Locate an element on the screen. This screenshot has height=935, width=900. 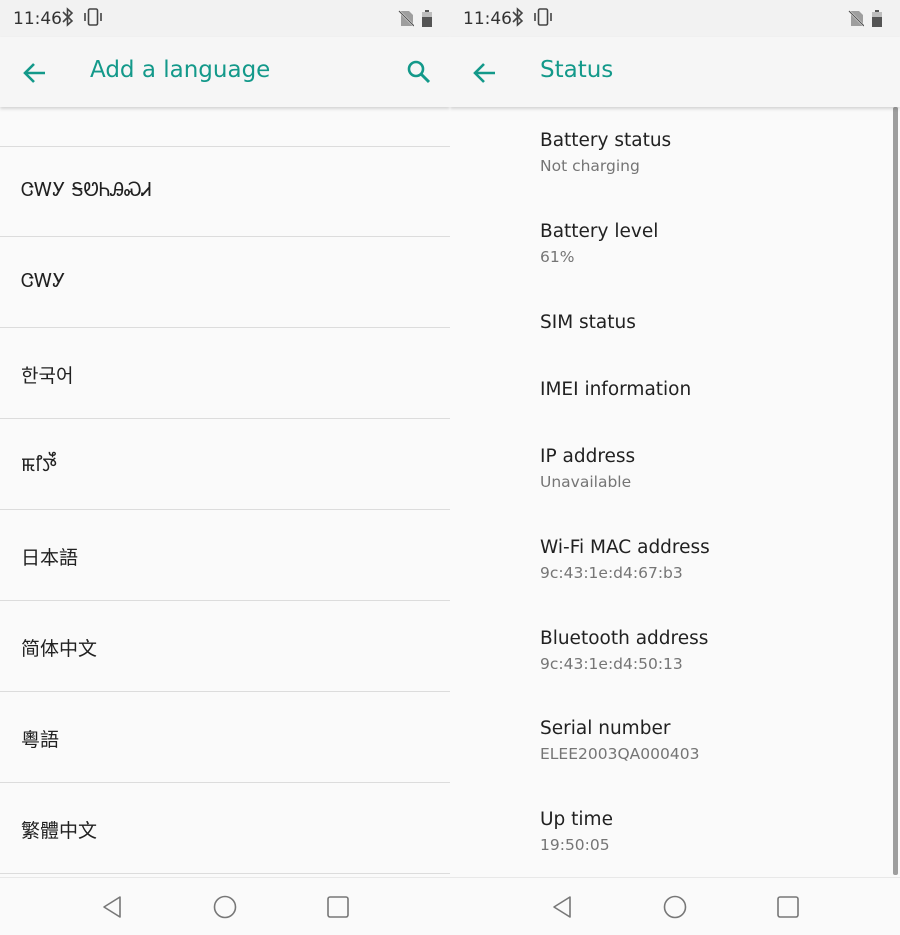
language-item: 繁體中文 is located at coordinates (225, 829).